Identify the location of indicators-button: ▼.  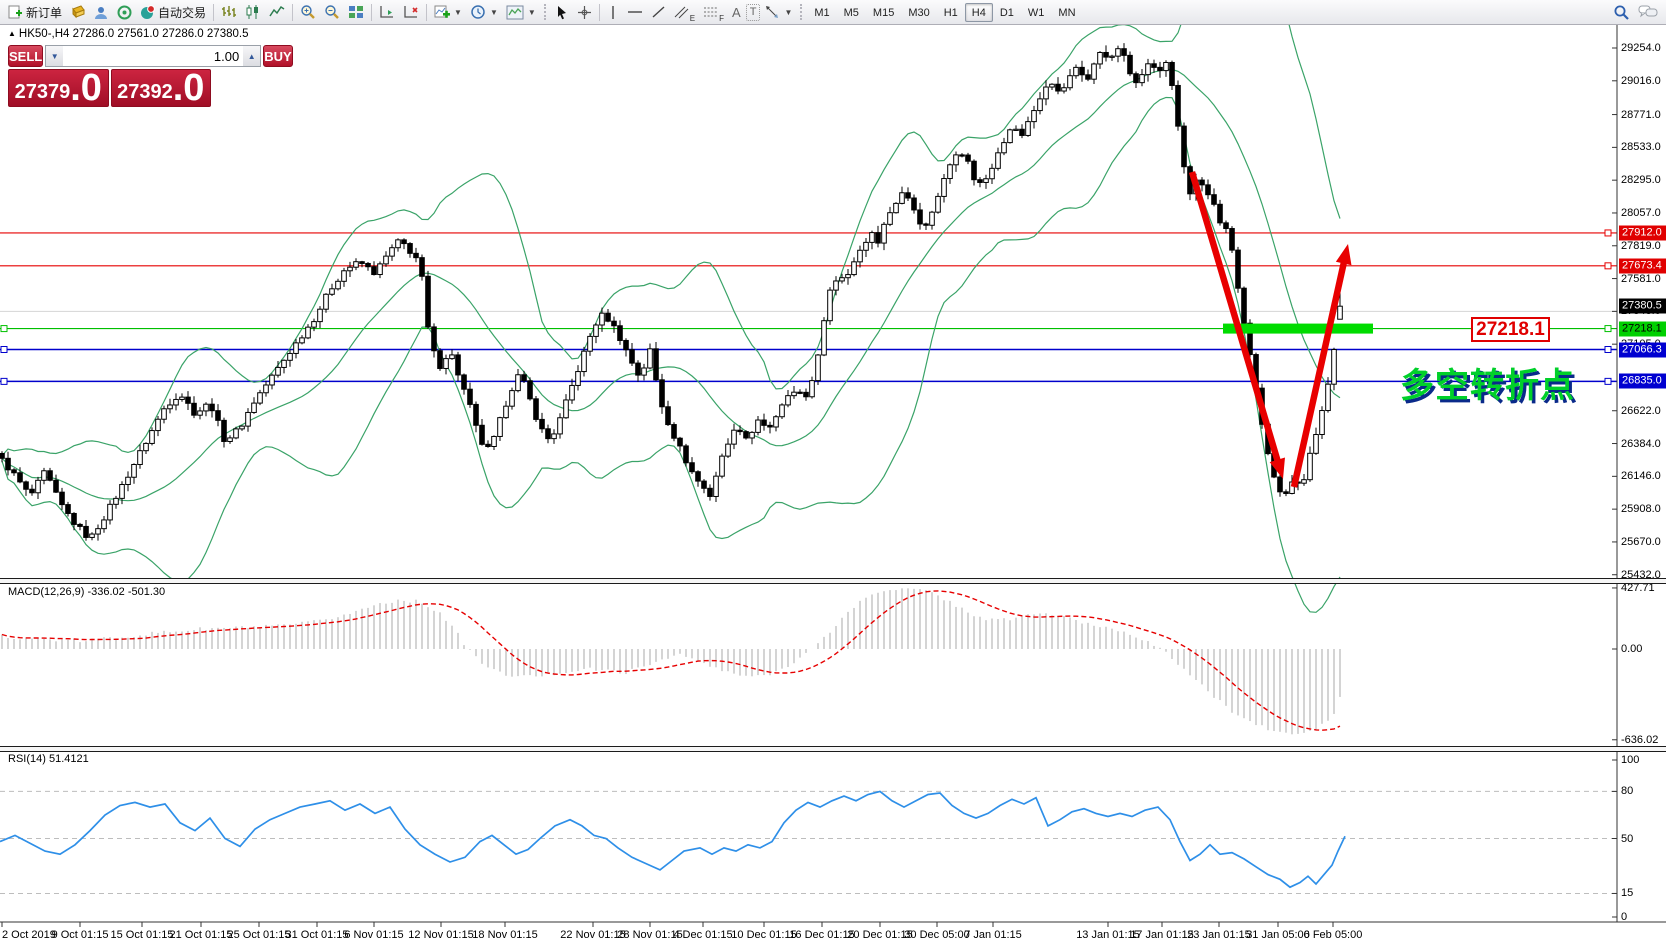
(448, 12).